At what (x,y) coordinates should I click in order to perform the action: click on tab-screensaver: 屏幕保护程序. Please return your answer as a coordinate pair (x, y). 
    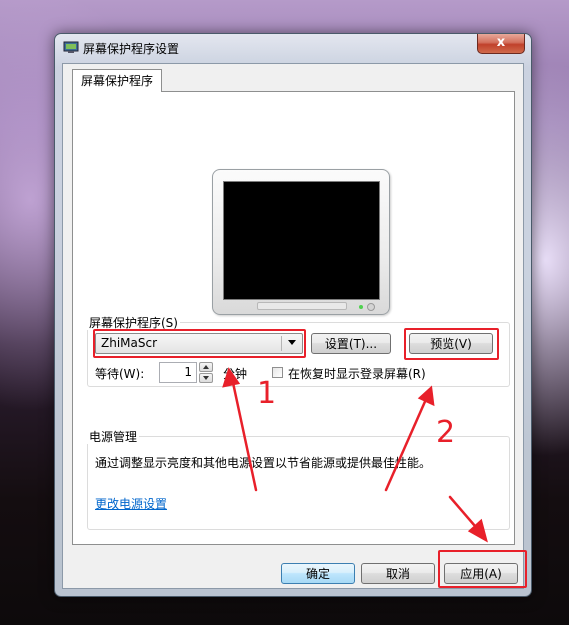
    Looking at the image, I should click on (117, 80).